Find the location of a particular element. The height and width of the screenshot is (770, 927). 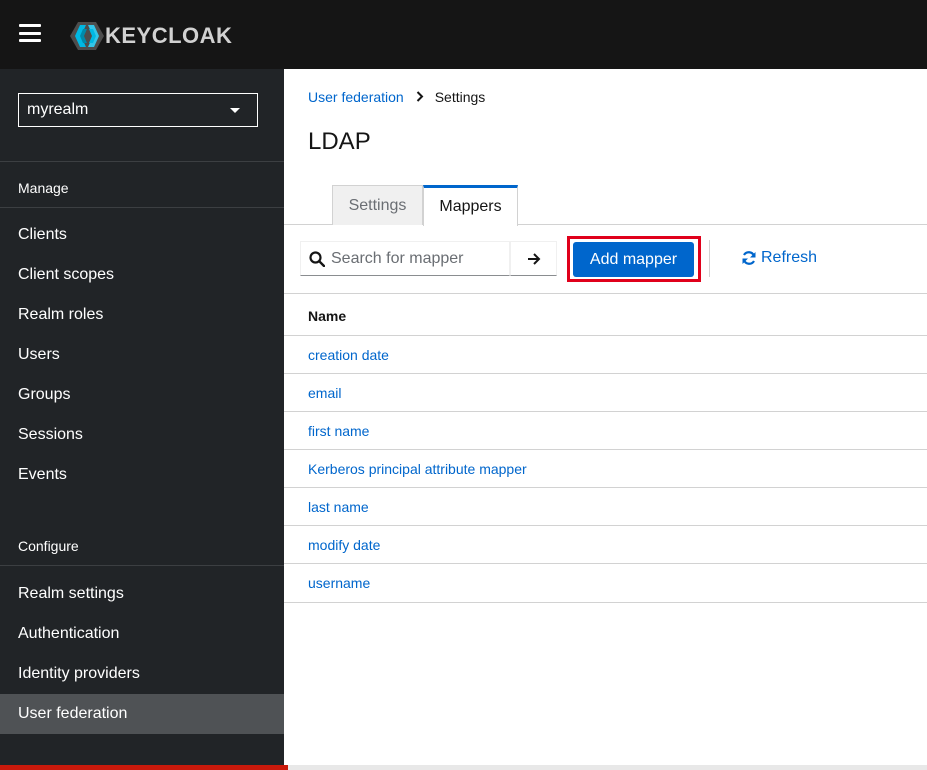

table-top-border is located at coordinates (605, 293).